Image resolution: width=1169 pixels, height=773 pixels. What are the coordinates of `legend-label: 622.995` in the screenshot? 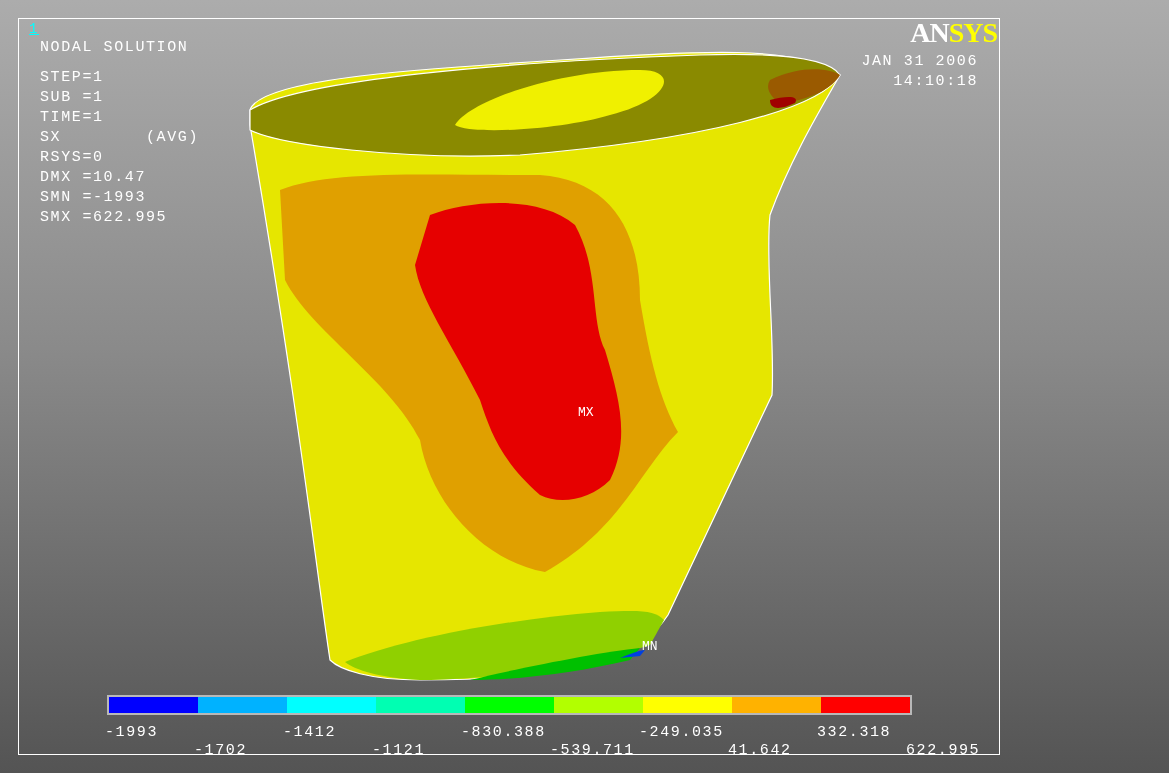 It's located at (943, 751).